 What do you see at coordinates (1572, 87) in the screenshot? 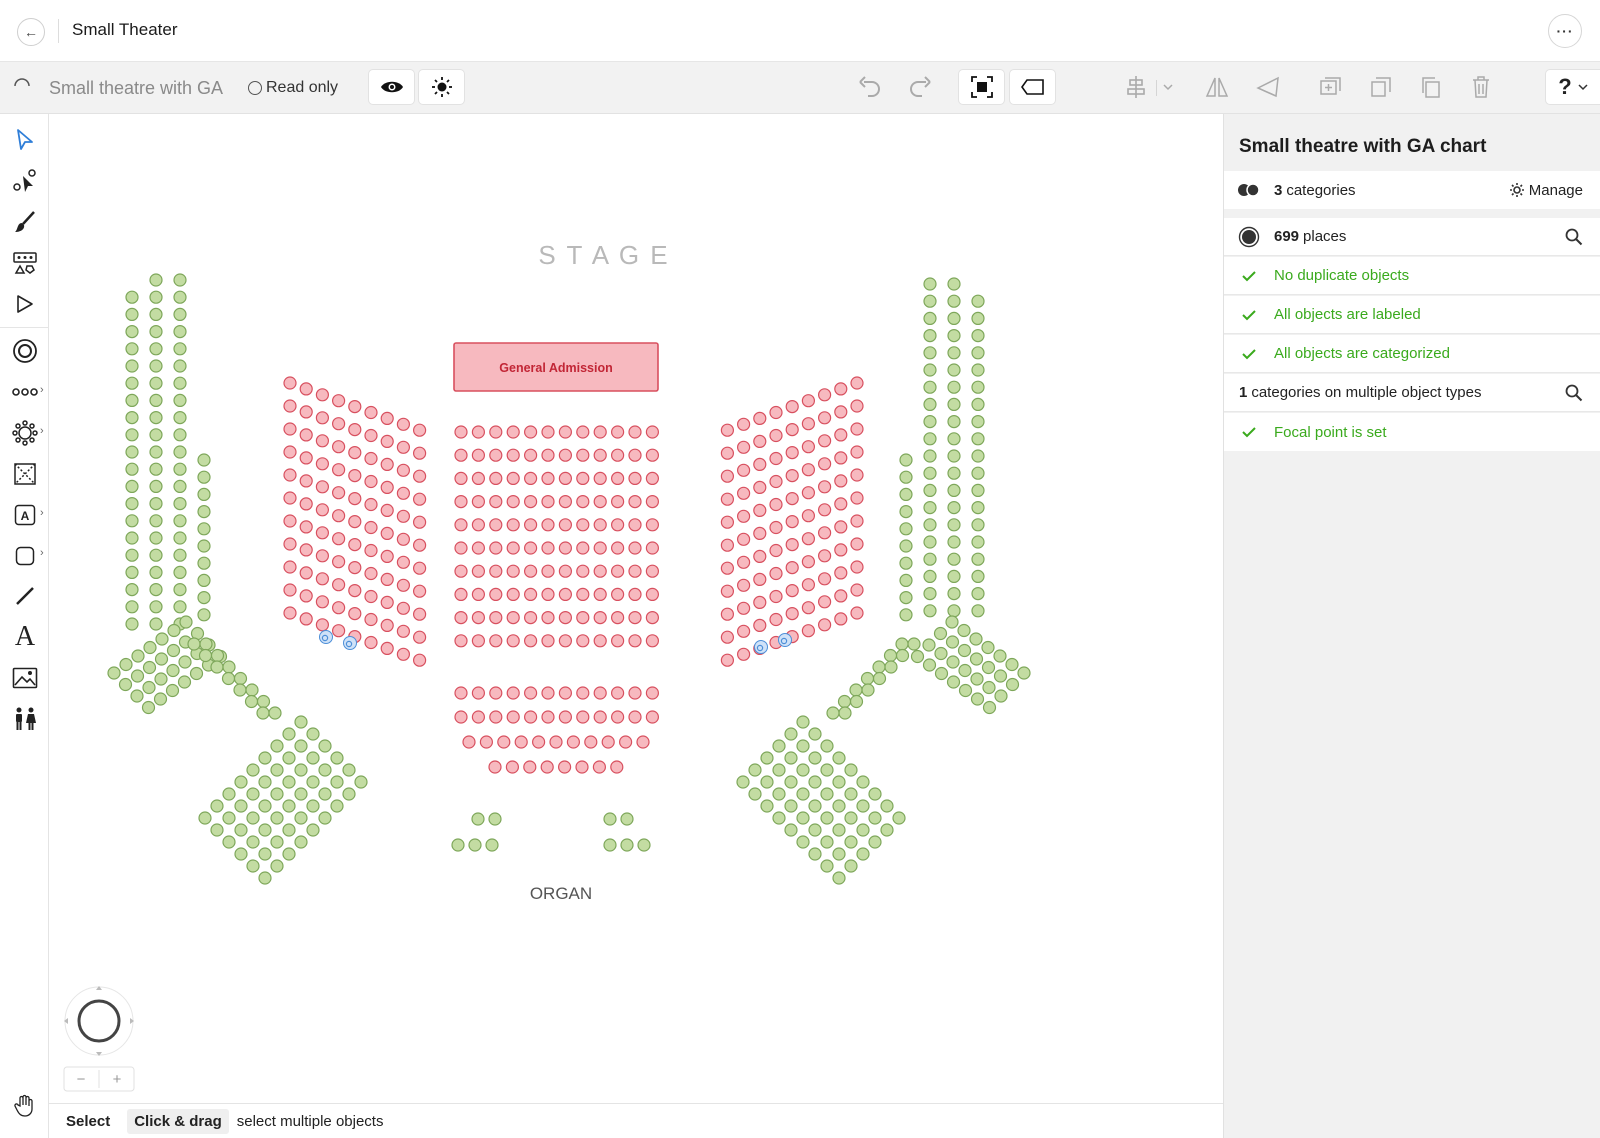
I see `help-button: ?` at bounding box center [1572, 87].